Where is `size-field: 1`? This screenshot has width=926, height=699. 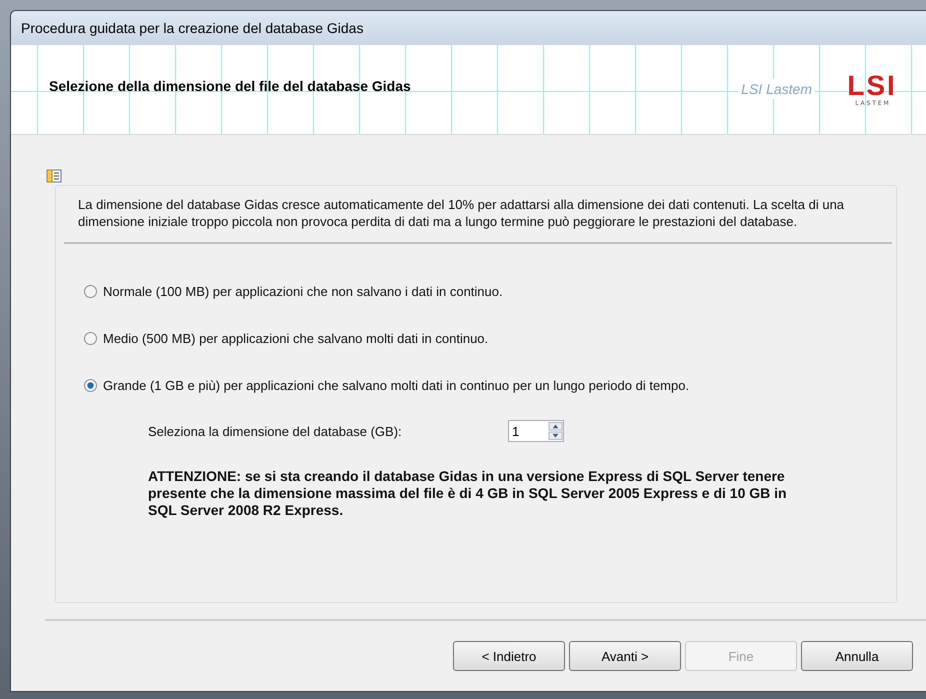
size-field: 1 is located at coordinates (528, 431).